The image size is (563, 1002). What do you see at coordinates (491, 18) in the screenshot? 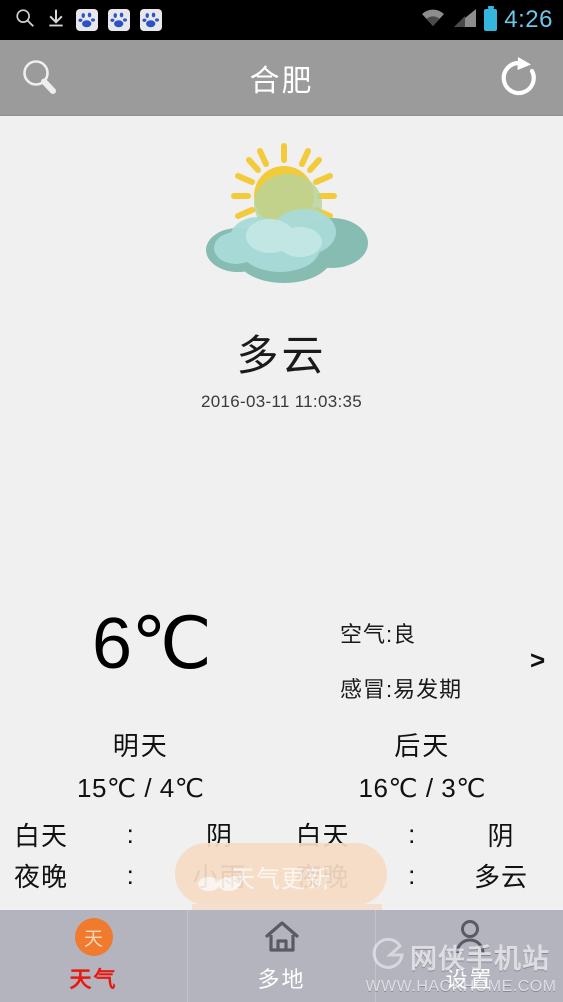
I see `battery-icon` at bounding box center [491, 18].